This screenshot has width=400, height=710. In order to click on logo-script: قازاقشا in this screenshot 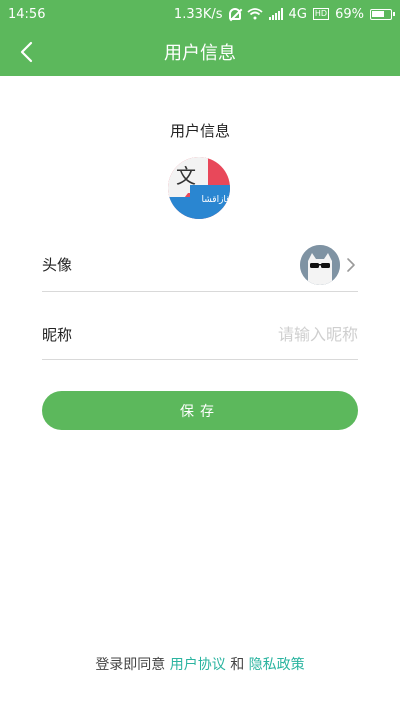, I will do `click(216, 200)`.